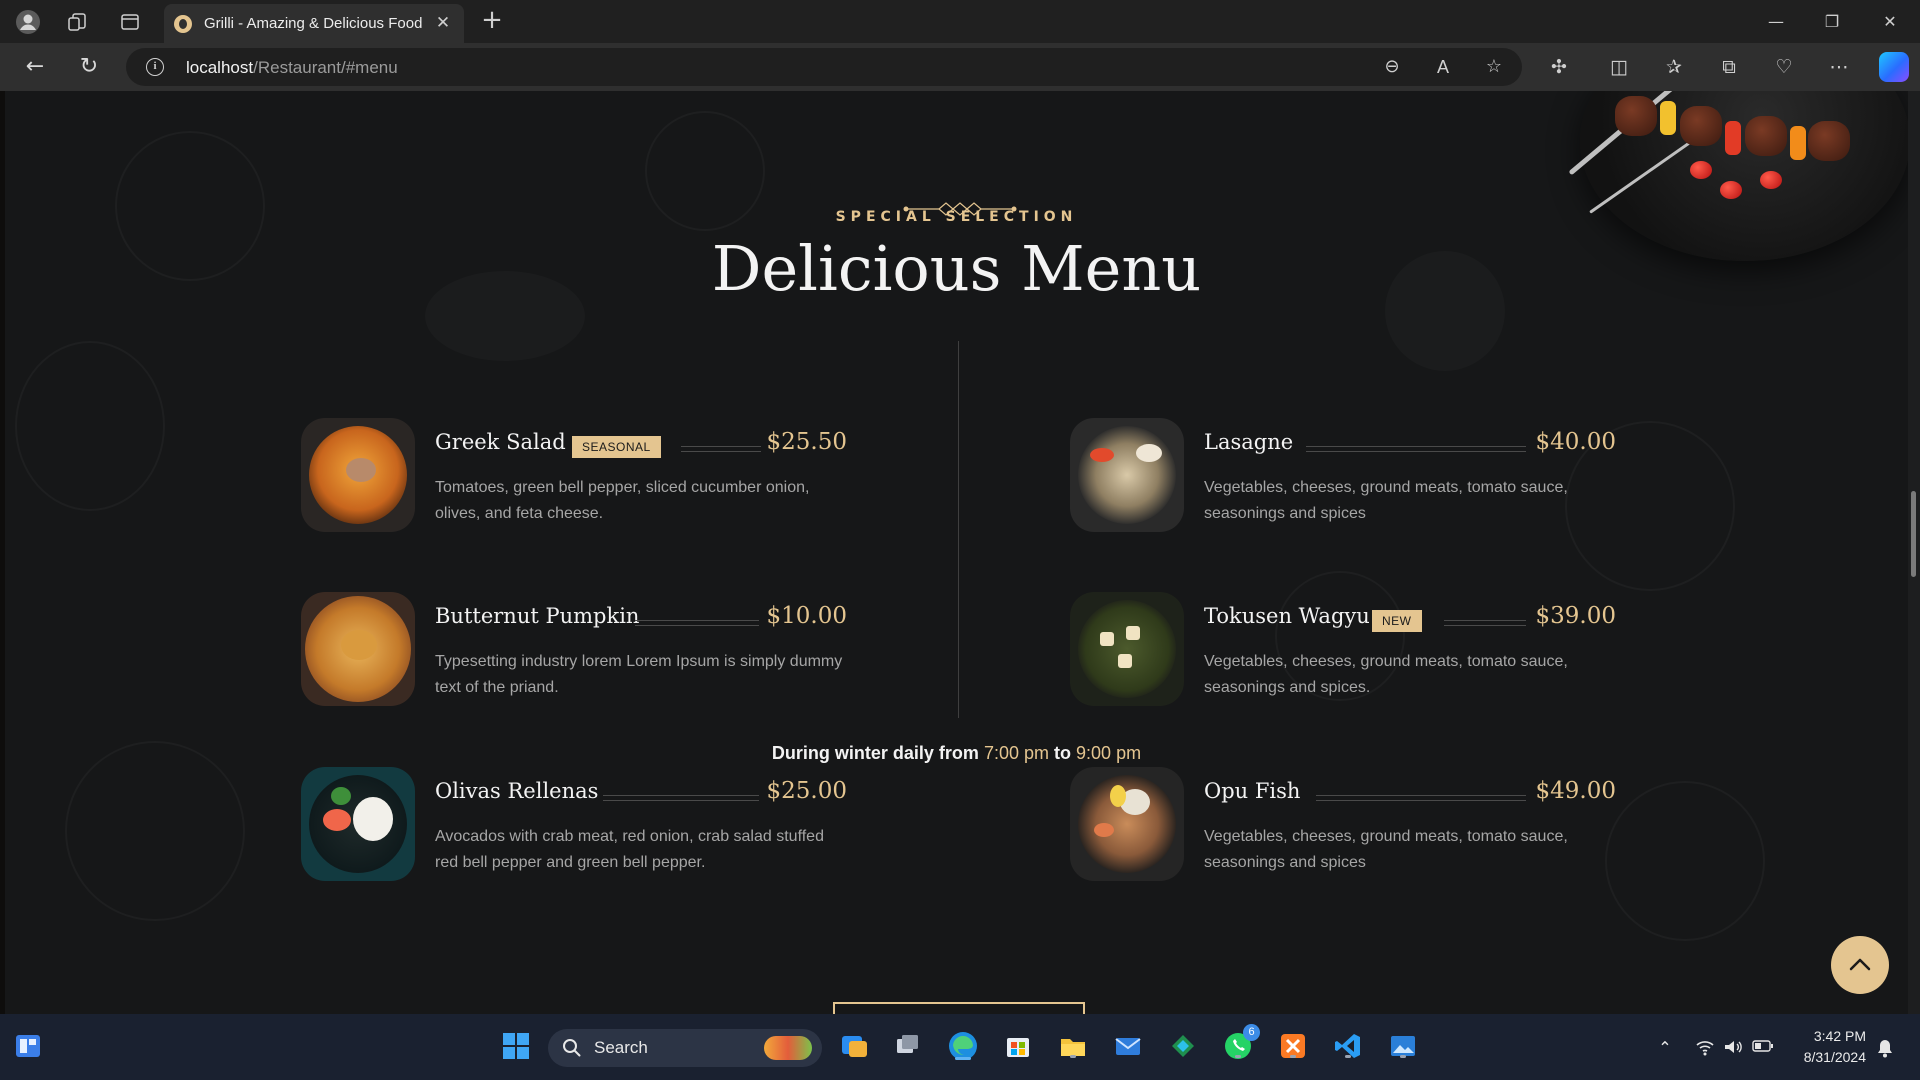 The height and width of the screenshot is (1080, 1920). Describe the element at coordinates (1403, 1046) in the screenshot. I see `photo-viewer-icon` at that location.